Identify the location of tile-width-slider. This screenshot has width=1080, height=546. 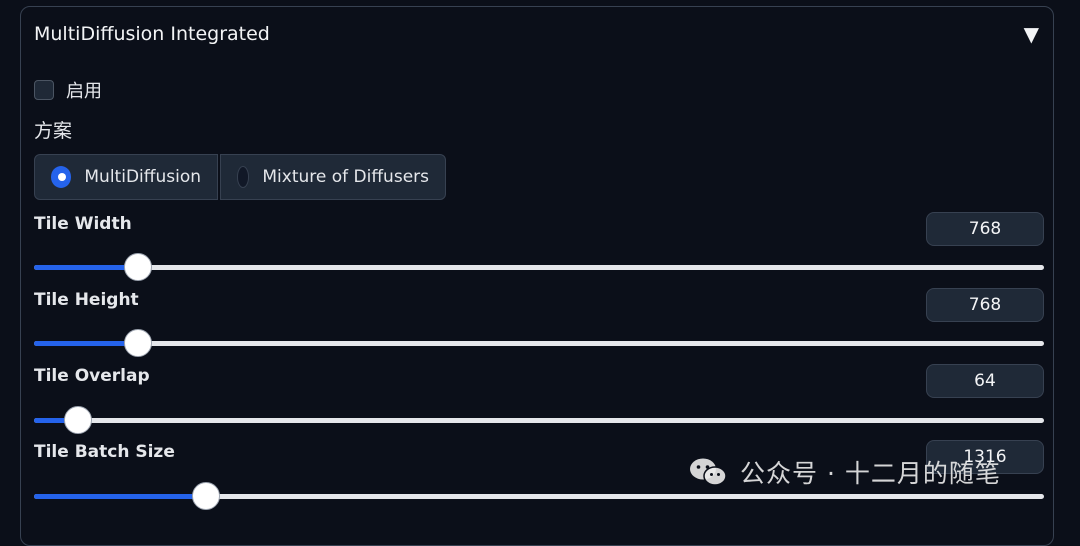
(539, 267).